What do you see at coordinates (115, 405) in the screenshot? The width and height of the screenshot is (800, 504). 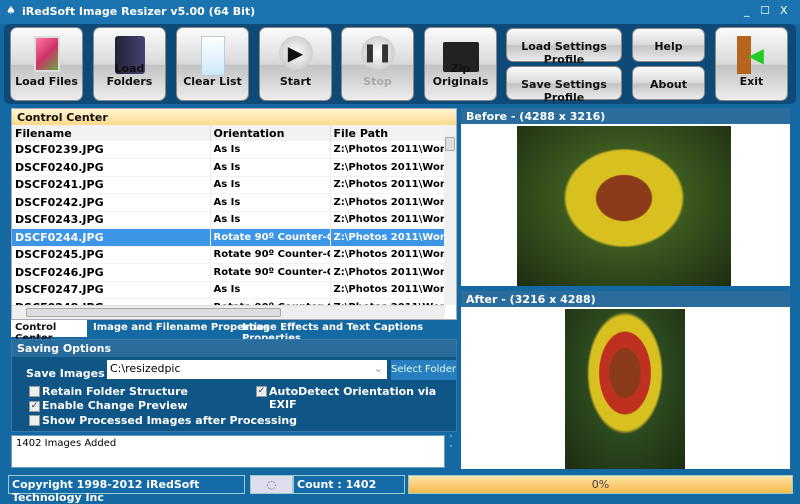 I see `enable-change-preview-label: Enable Change Preview` at bounding box center [115, 405].